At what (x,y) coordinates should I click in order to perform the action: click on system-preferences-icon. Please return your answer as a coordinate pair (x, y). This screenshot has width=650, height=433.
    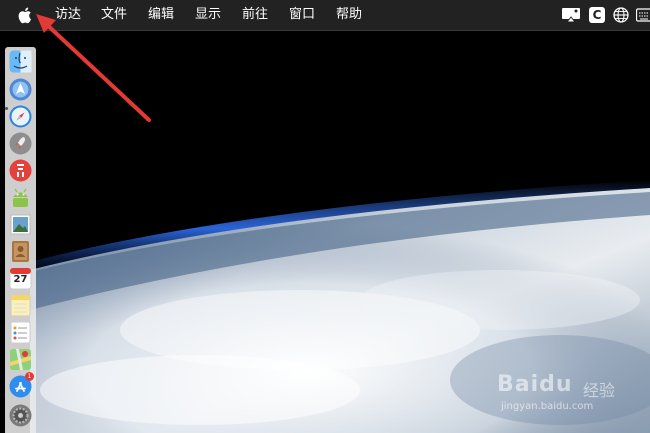
    Looking at the image, I should click on (20, 415).